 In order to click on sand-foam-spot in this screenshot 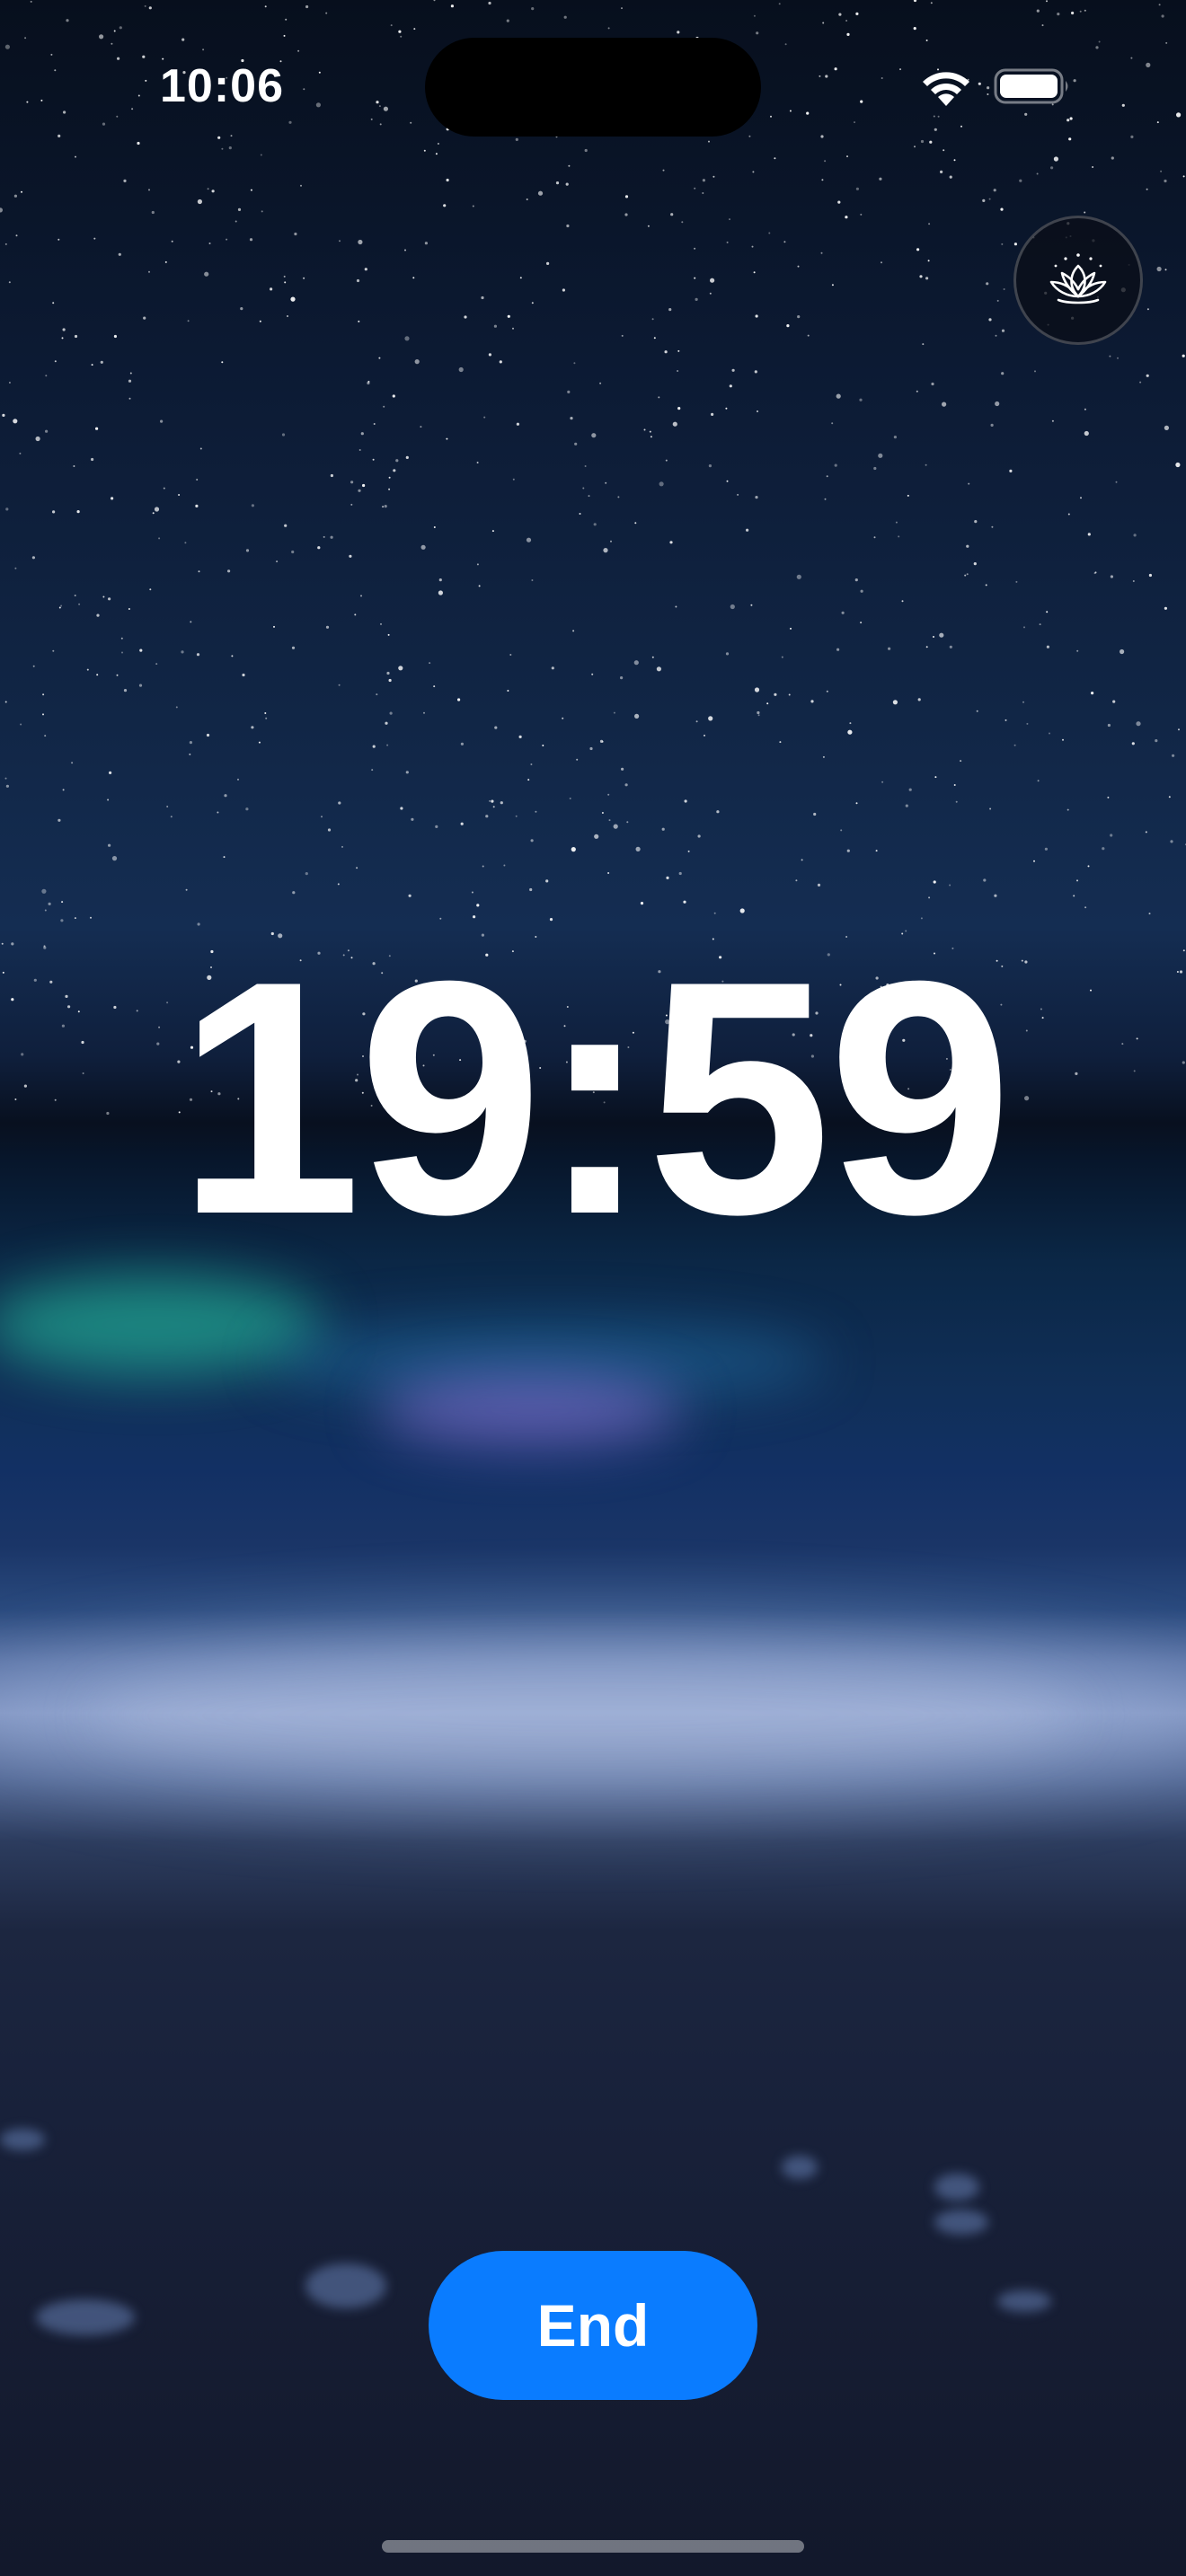, I will do `click(345, 2285)`.